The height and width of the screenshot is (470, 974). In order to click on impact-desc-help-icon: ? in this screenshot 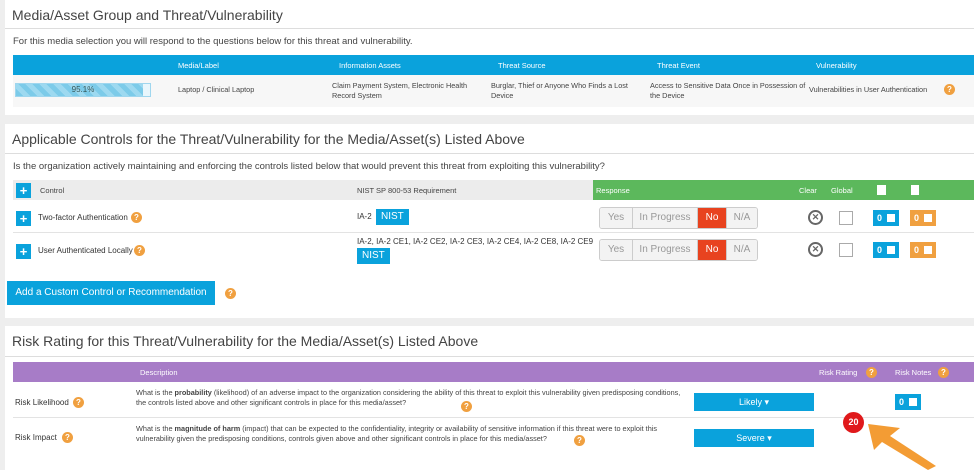, I will do `click(579, 440)`.